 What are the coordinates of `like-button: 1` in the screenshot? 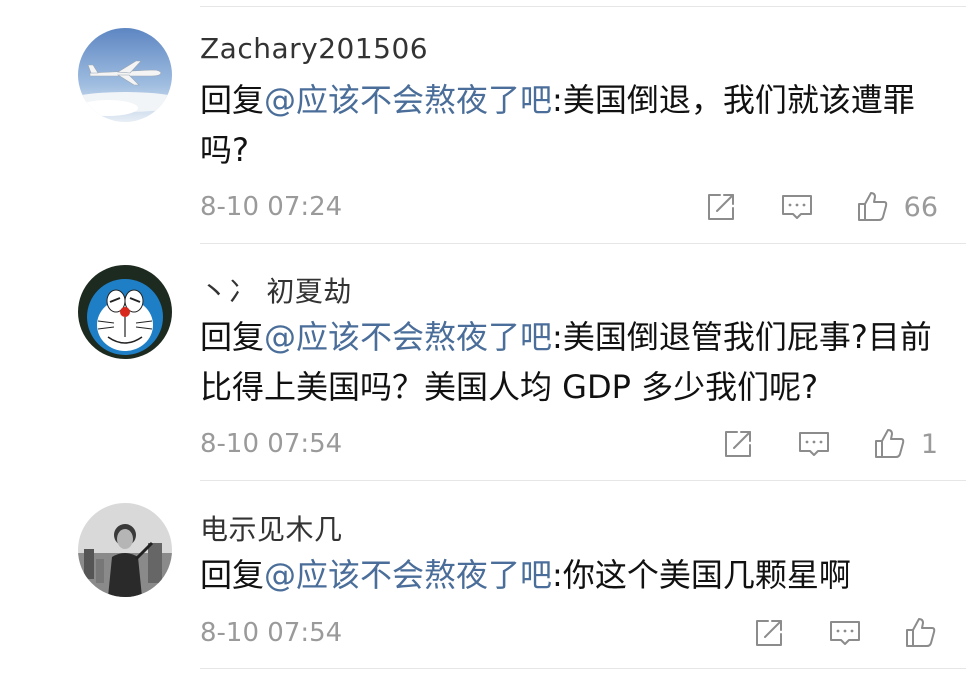 It's located at (905, 444).